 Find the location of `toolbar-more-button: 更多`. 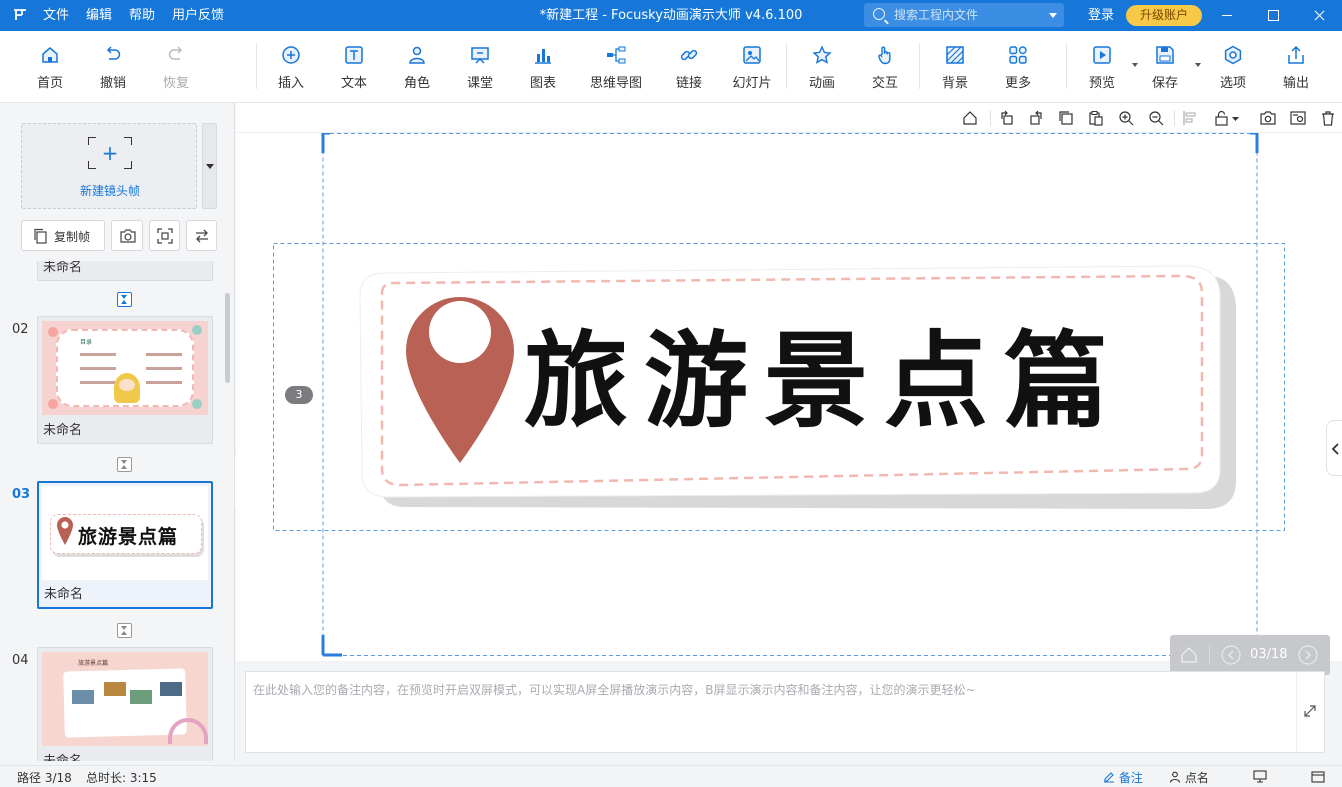

toolbar-more-button: 更多 is located at coordinates (1018, 69).